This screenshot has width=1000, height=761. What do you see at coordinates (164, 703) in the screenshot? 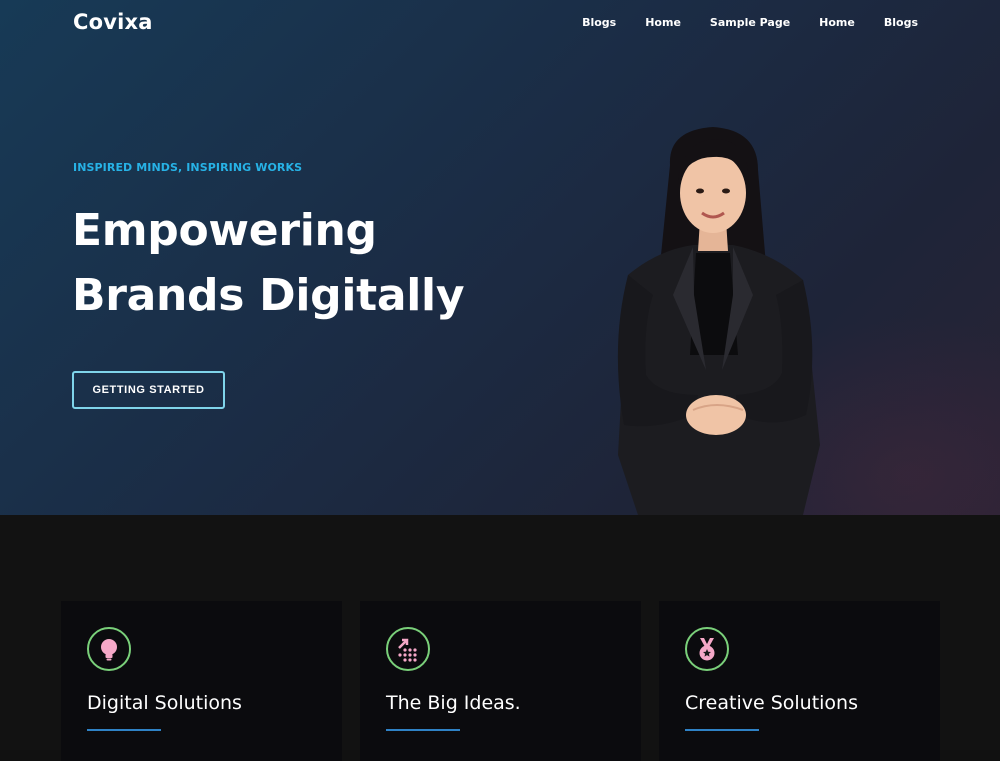
I see `feature-title: Digital Solutions` at bounding box center [164, 703].